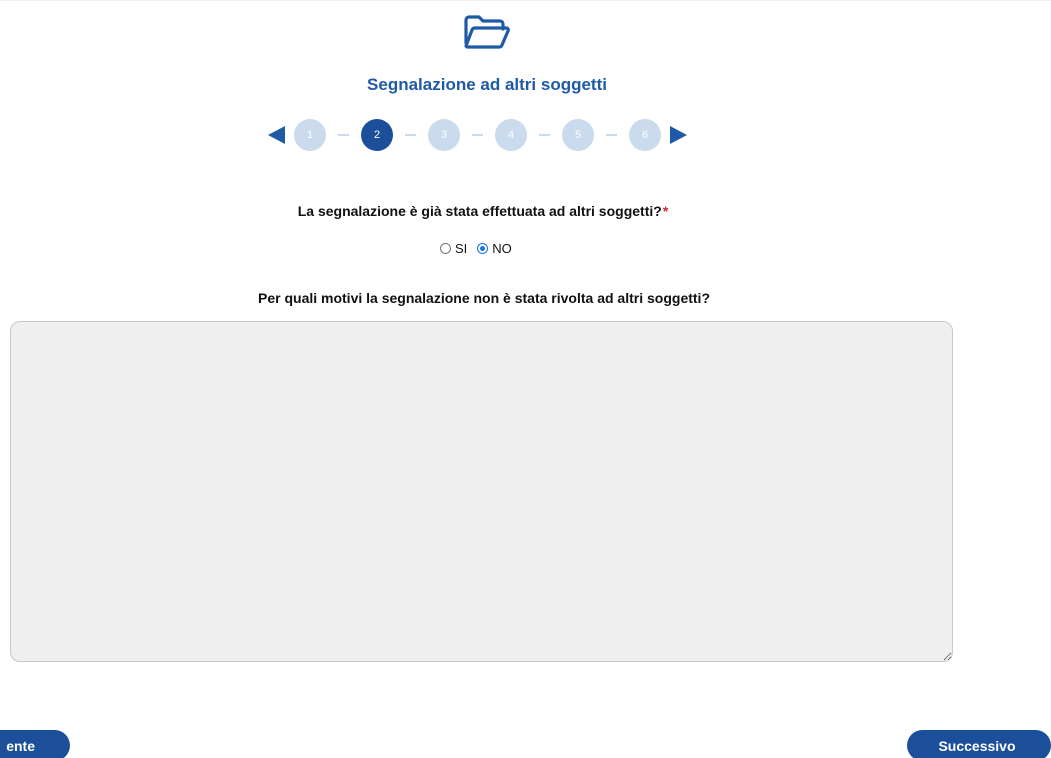  Describe the element at coordinates (461, 248) in the screenshot. I see `radio-si-label: SI` at that location.